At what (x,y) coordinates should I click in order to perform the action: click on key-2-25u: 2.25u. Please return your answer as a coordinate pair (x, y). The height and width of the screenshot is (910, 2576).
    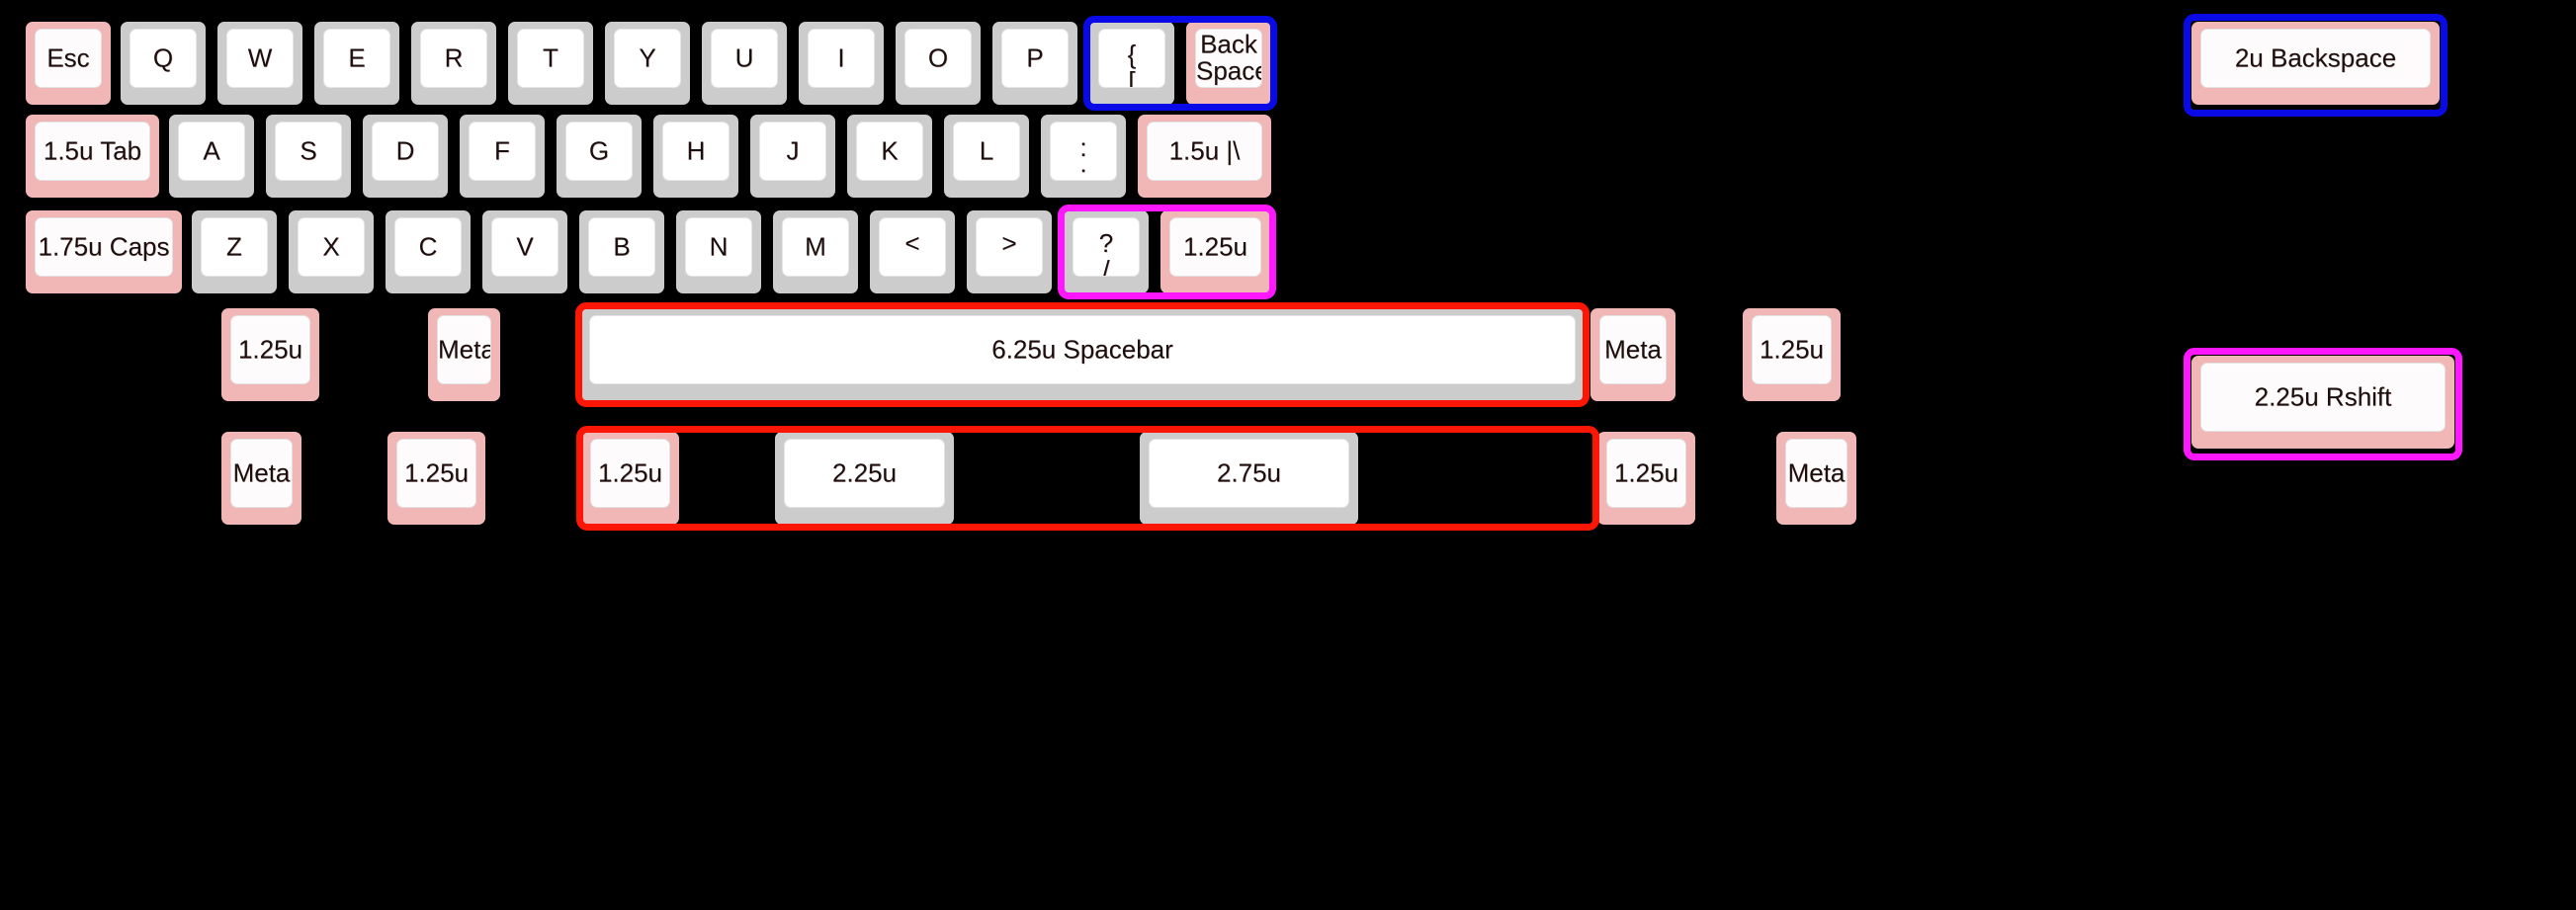
    Looking at the image, I should click on (864, 478).